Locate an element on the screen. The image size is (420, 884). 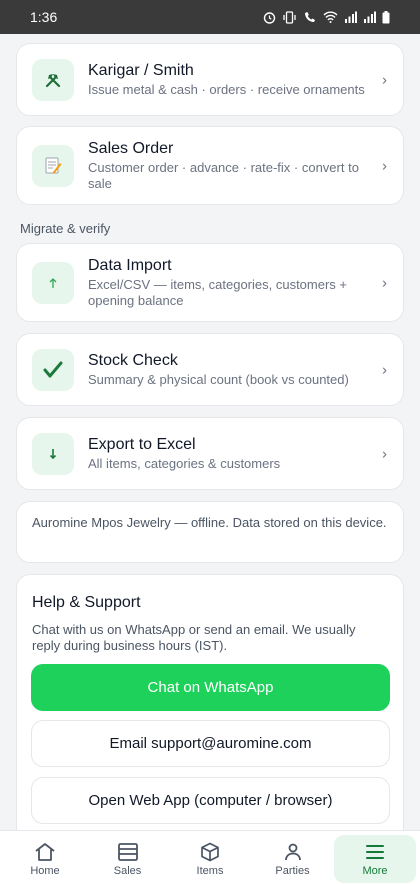
card-subtitle: All items, categories & customers is located at coordinates (184, 463).